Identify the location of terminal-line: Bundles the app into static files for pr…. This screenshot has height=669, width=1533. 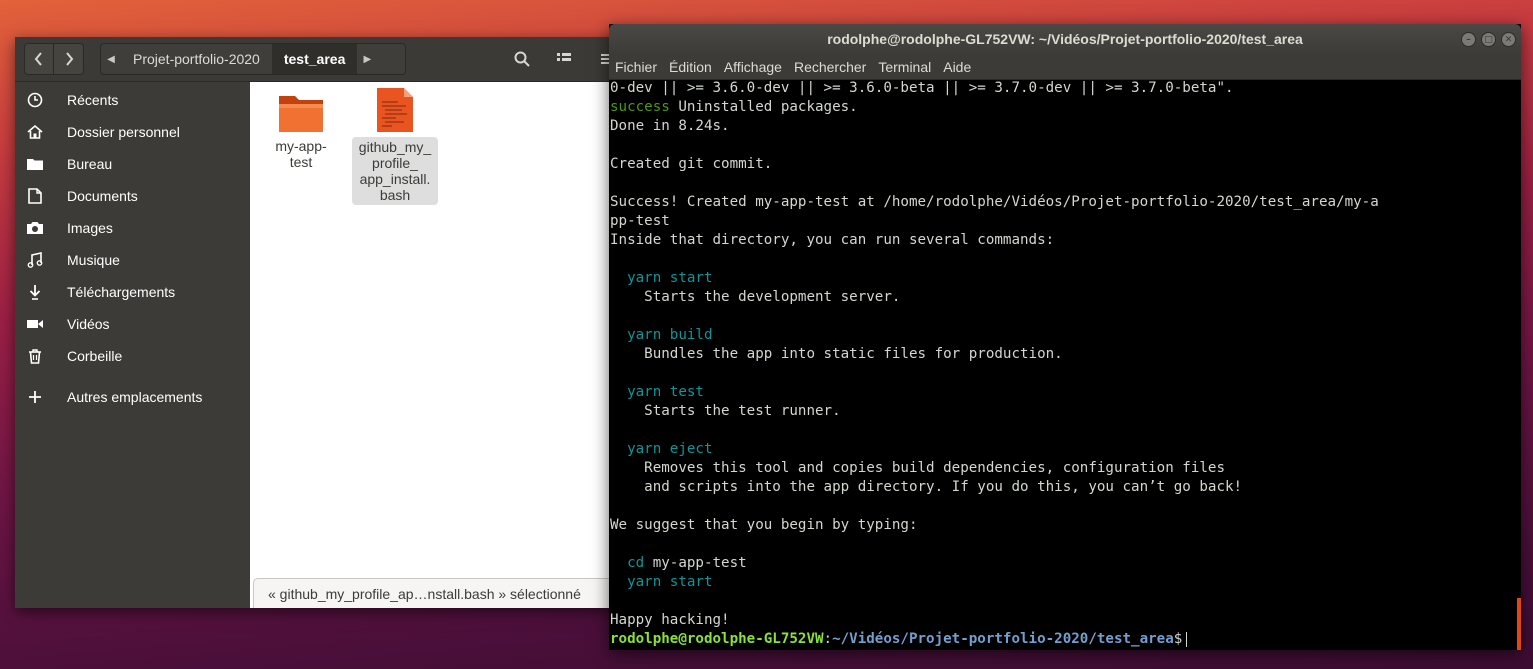
(836, 354).